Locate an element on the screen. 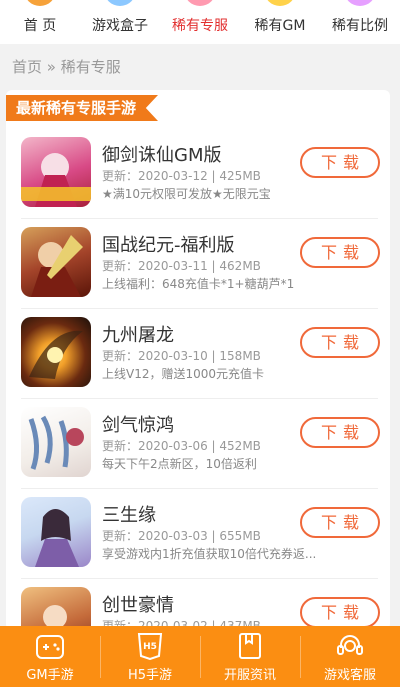  nav-label: 稀有GM is located at coordinates (280, 26).